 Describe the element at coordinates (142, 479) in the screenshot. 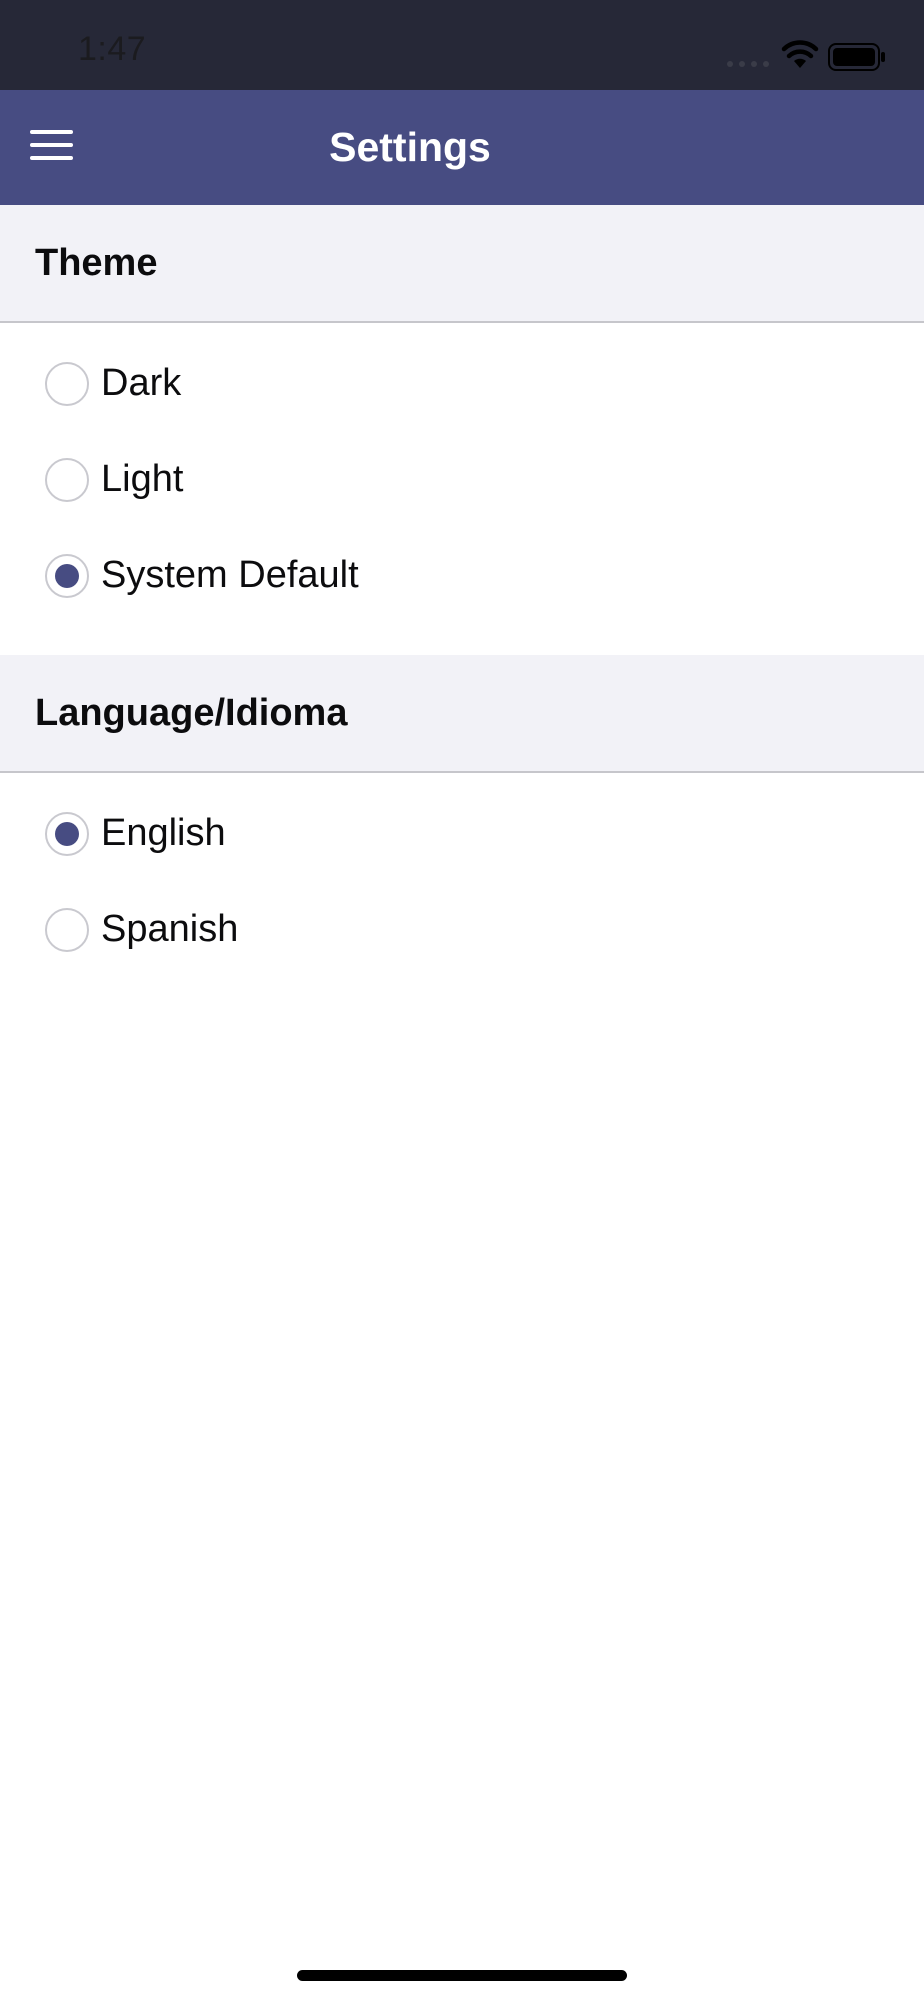

I see `theme-option-label: Light` at that location.